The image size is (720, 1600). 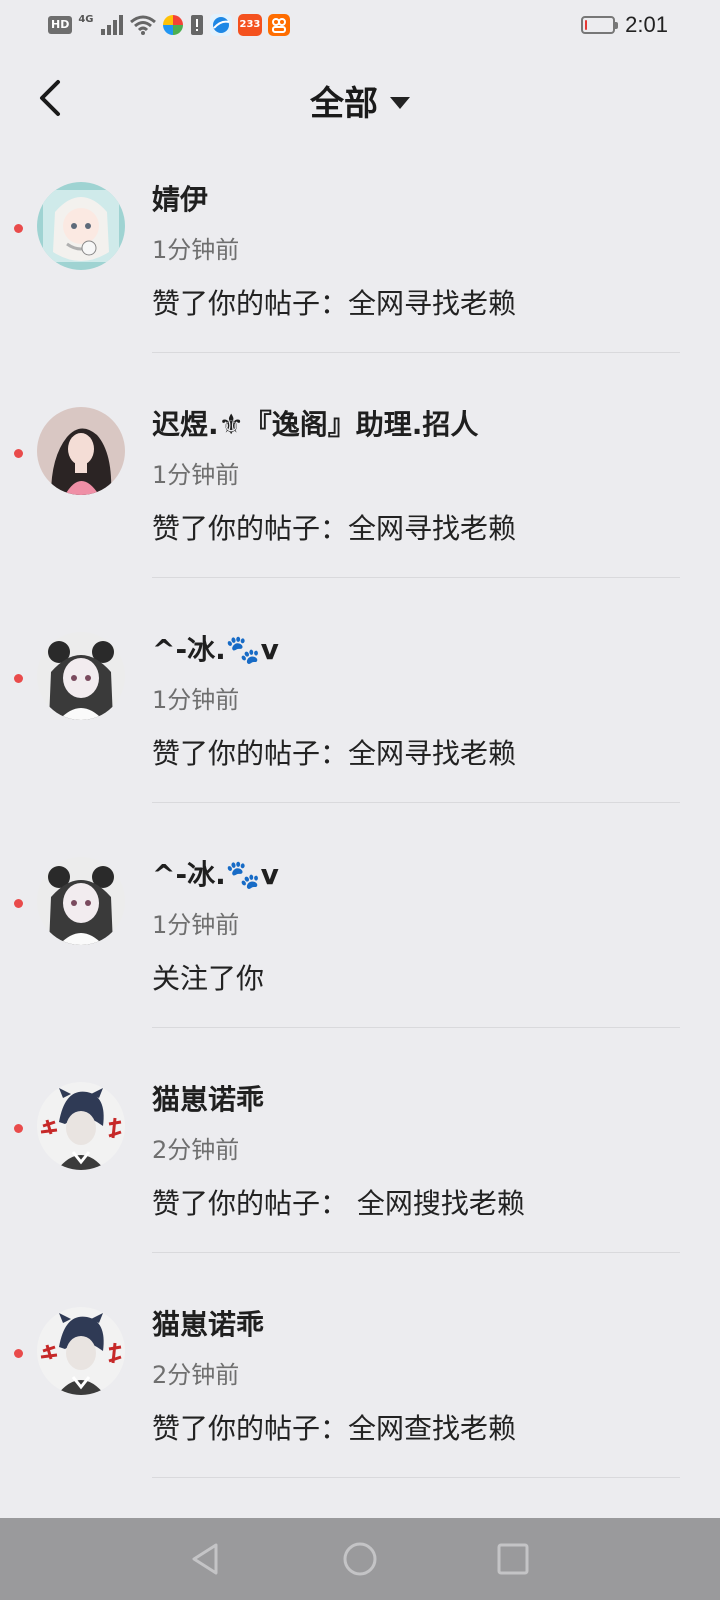 I want to click on notification-item: 猫崽诺乖 2分钟前 赞了你的帖子：全网查找老赖, so click(x=360, y=1405).